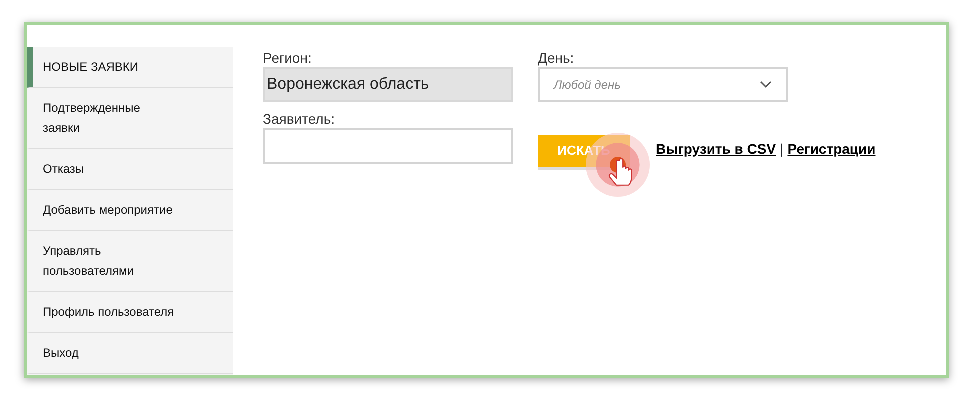 The image size is (975, 404). What do you see at coordinates (663, 84) in the screenshot?
I see `day-select: Любой день` at bounding box center [663, 84].